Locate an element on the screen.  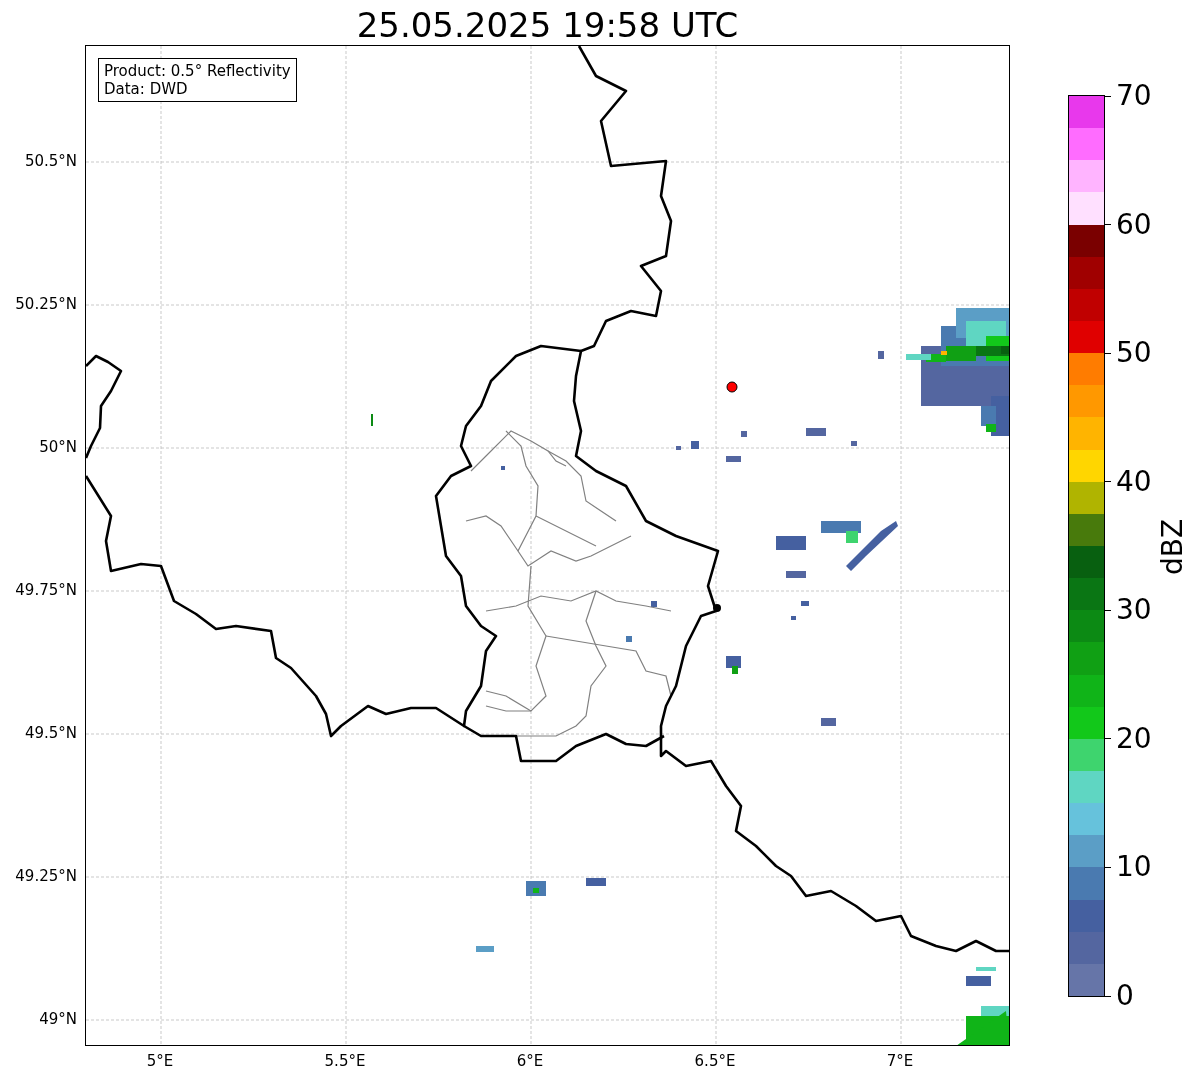
latitude-label: 49.25°N is located at coordinates (46, 876).